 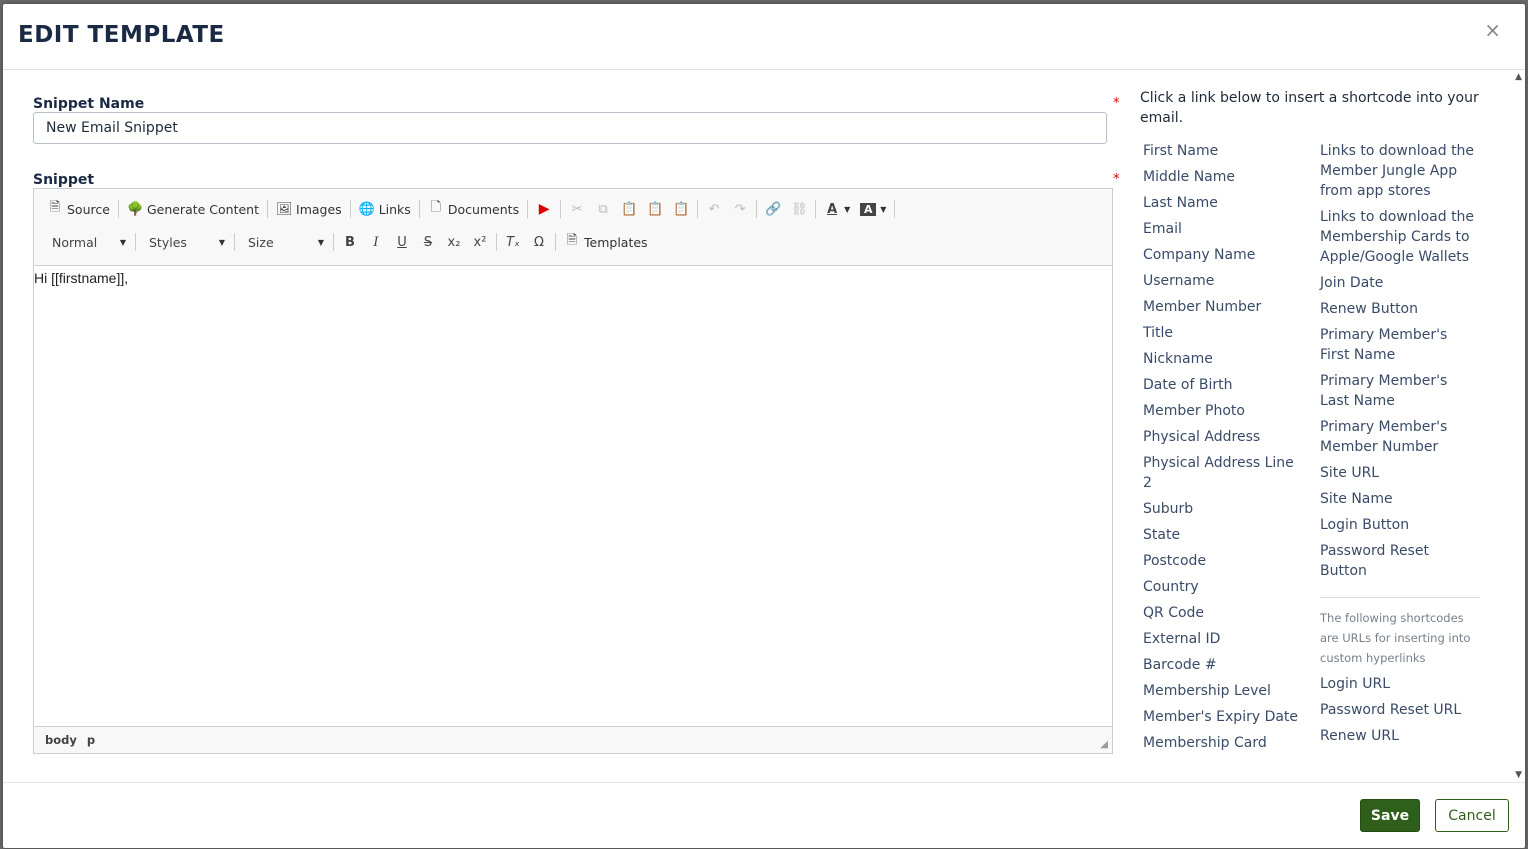 I want to click on special-character-button: Ω, so click(x=539, y=242).